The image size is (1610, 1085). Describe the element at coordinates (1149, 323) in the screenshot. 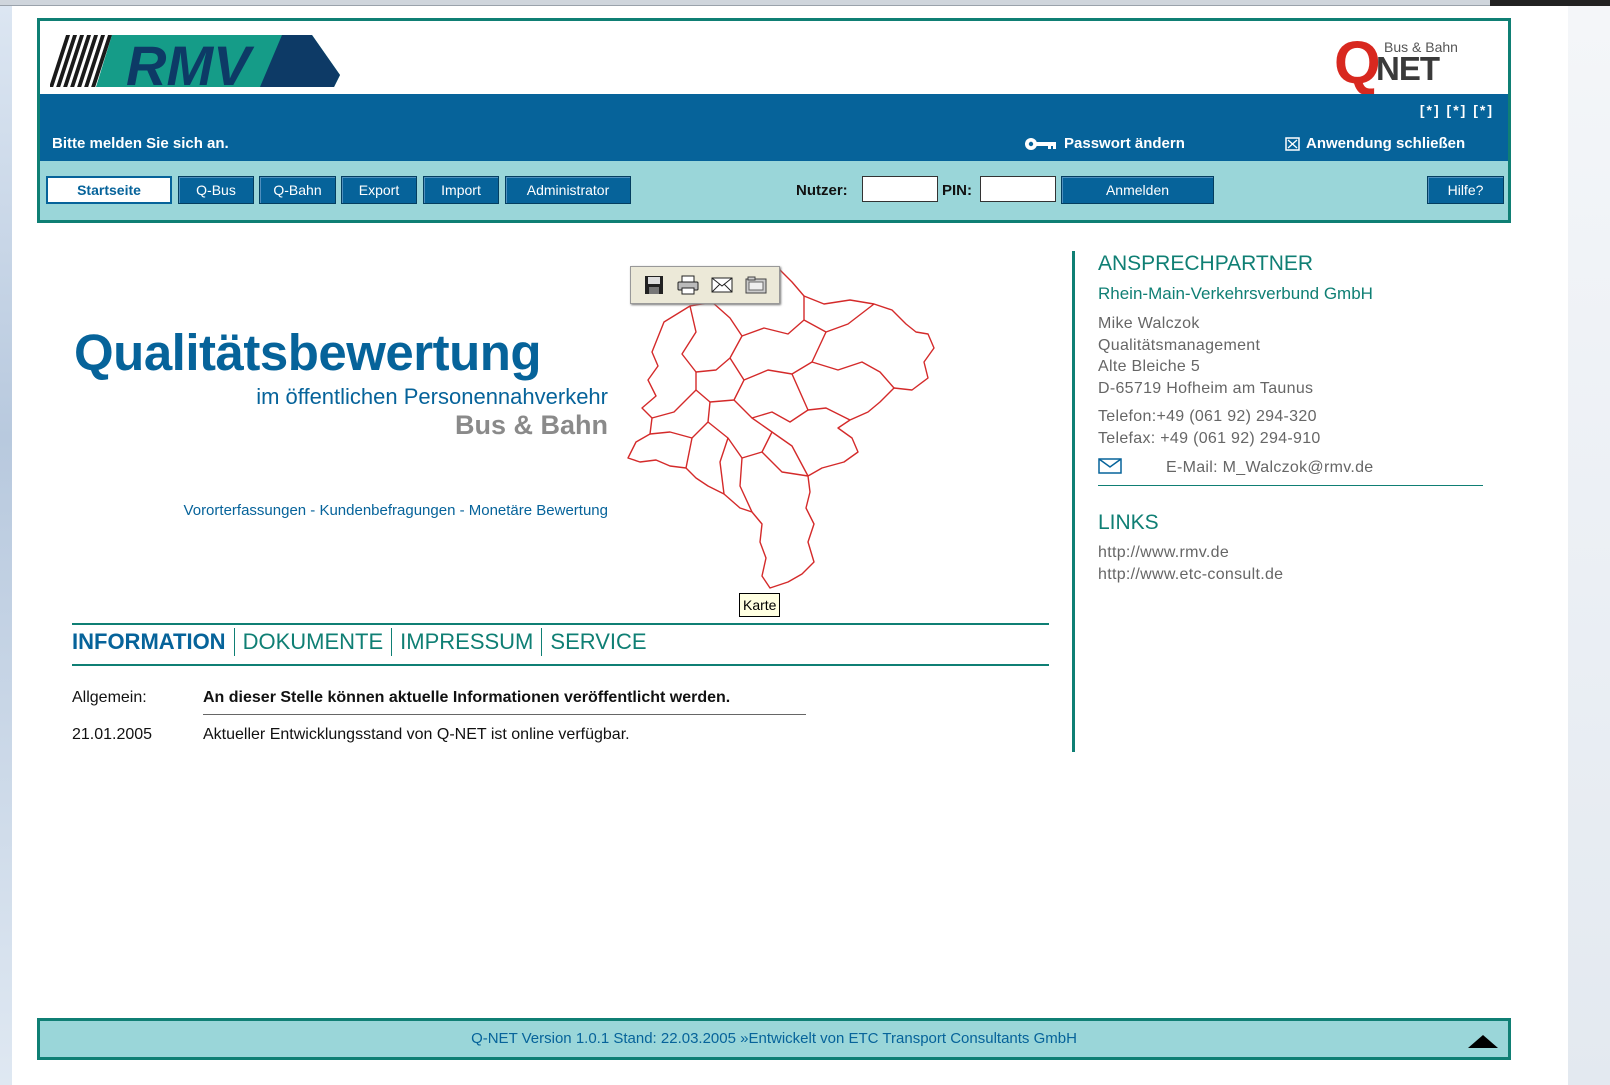

I see `contact-name: Mike Walczok` at that location.